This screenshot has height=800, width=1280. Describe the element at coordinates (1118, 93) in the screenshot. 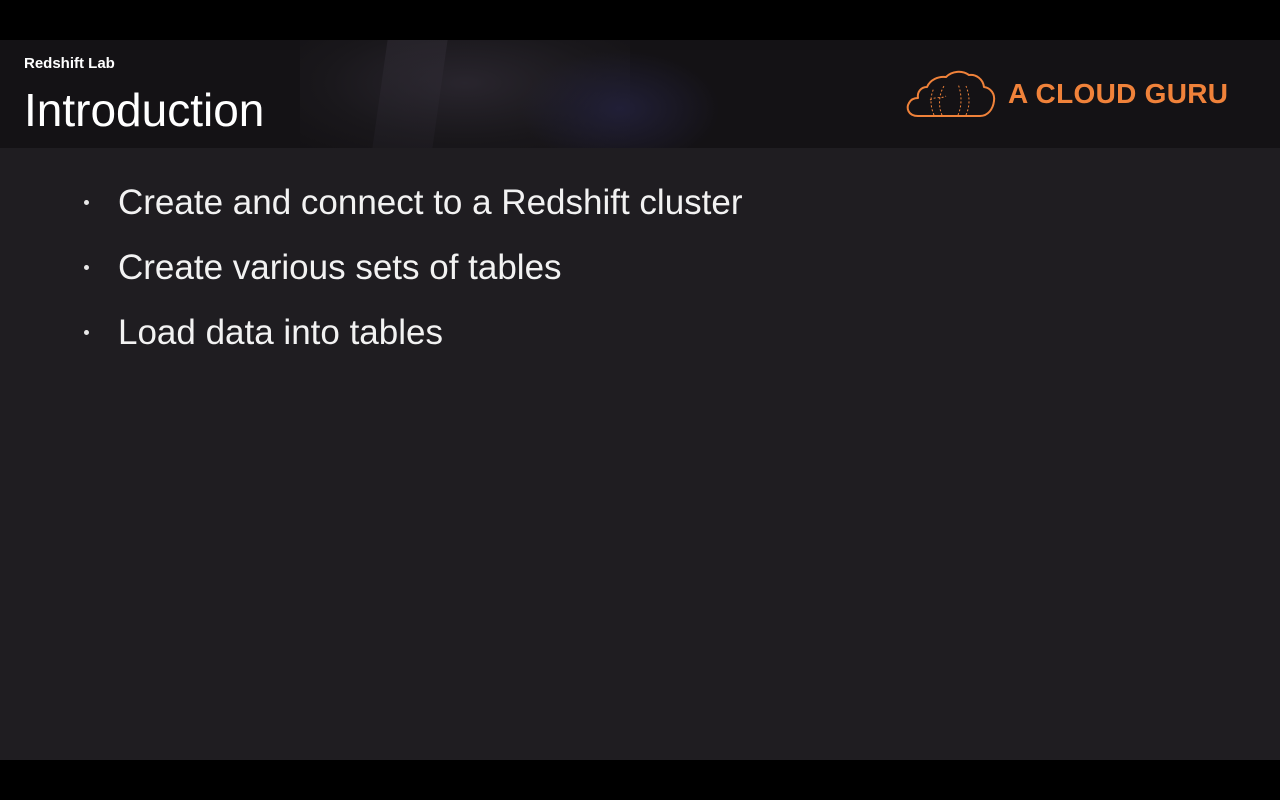

I see `brand-name: A CLOUD GURU` at that location.